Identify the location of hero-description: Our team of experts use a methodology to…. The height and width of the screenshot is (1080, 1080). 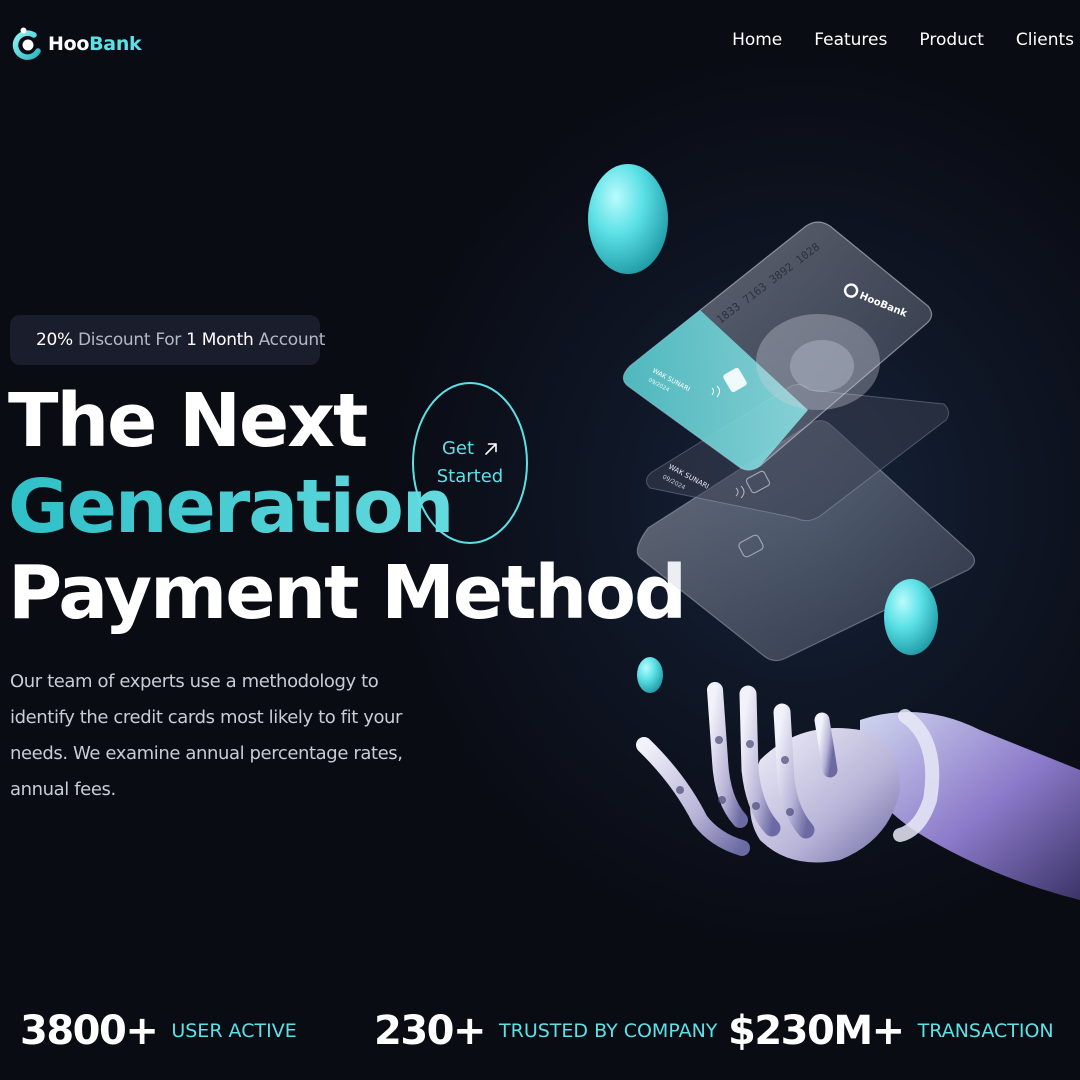
(206, 735).